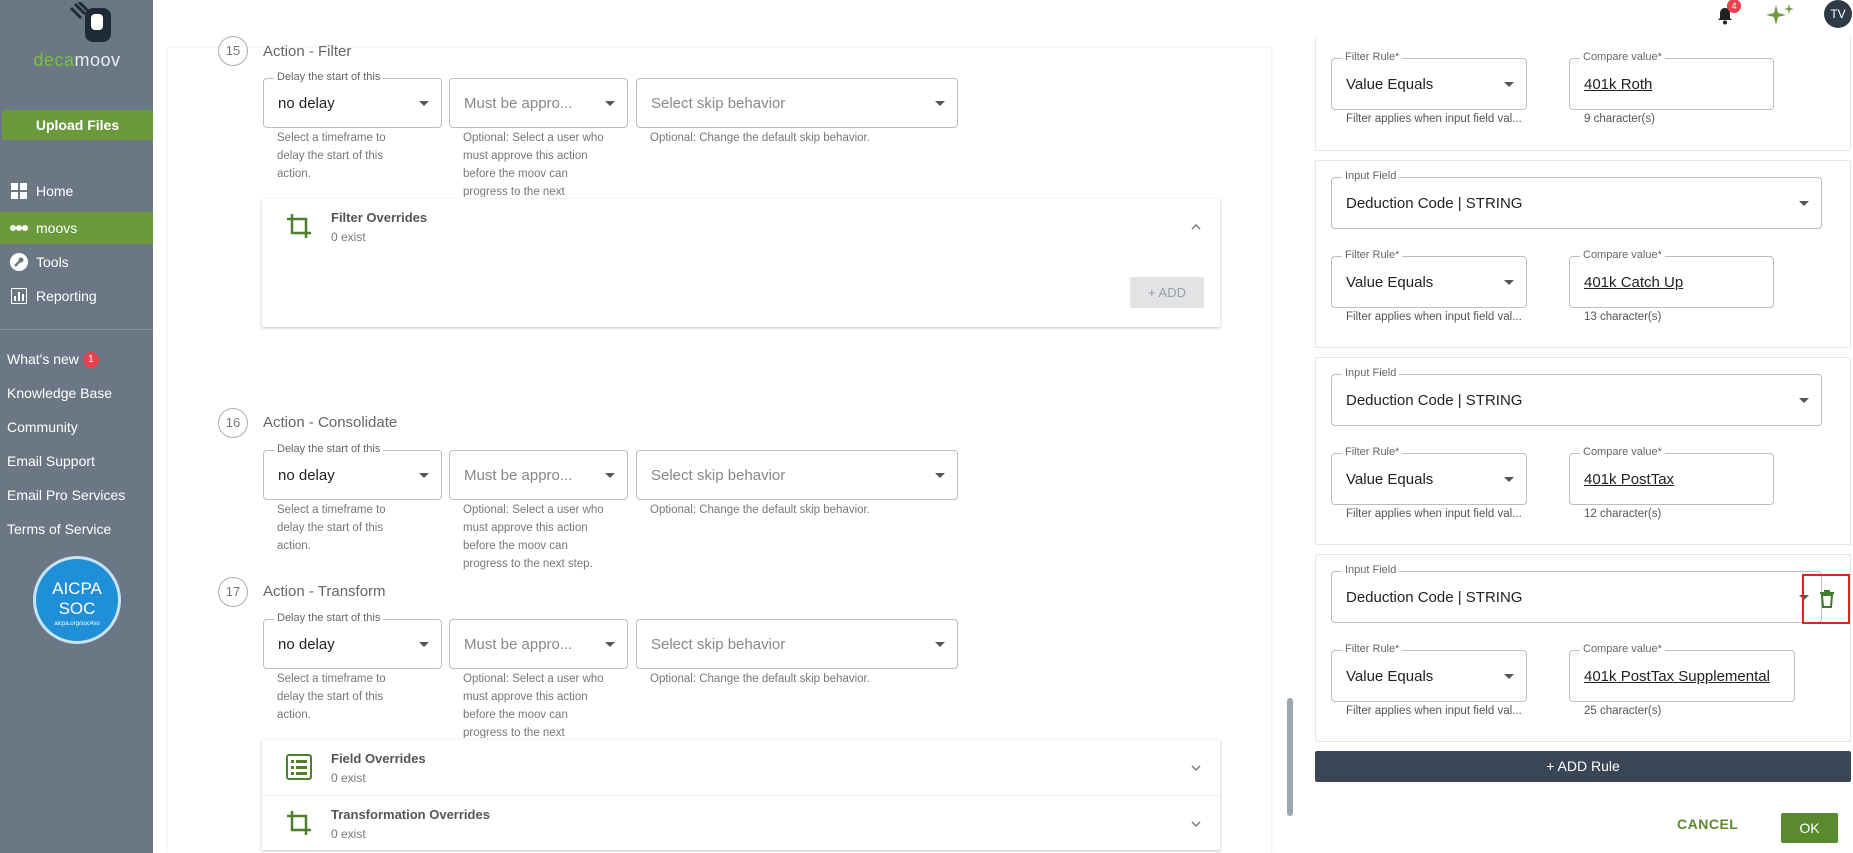  I want to click on whats-new-badge: 1, so click(90, 360).